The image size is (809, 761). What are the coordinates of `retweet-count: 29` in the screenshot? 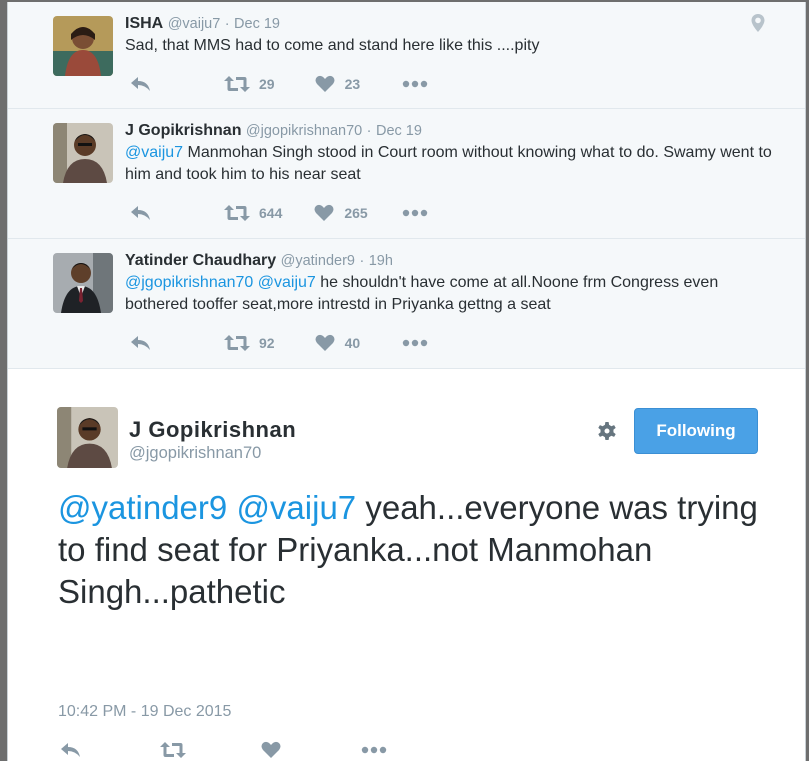 It's located at (267, 84).